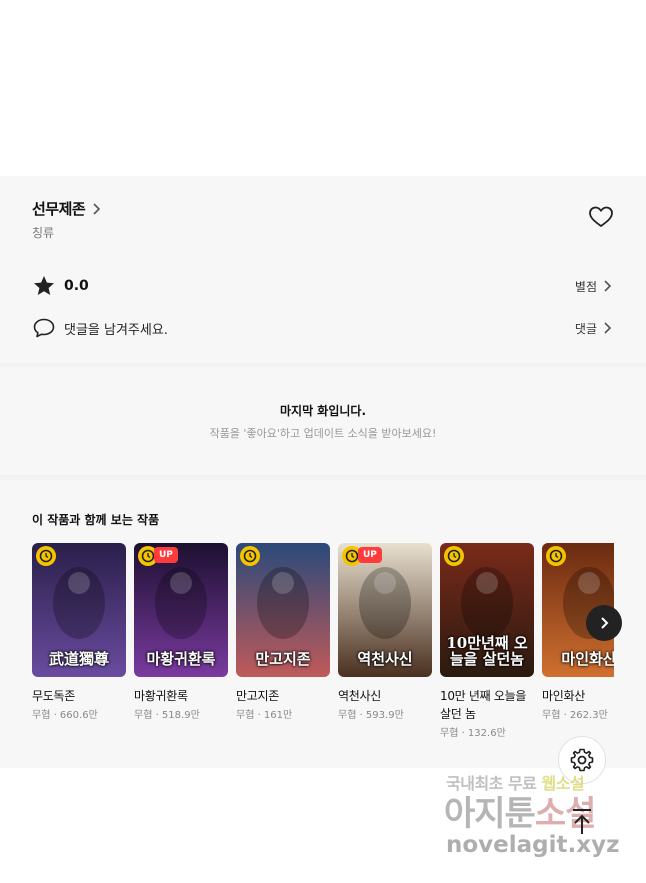  I want to click on recommendation-item: 마황귀환록 UP 마황귀환록무협 · 518.9만, so click(181, 633).